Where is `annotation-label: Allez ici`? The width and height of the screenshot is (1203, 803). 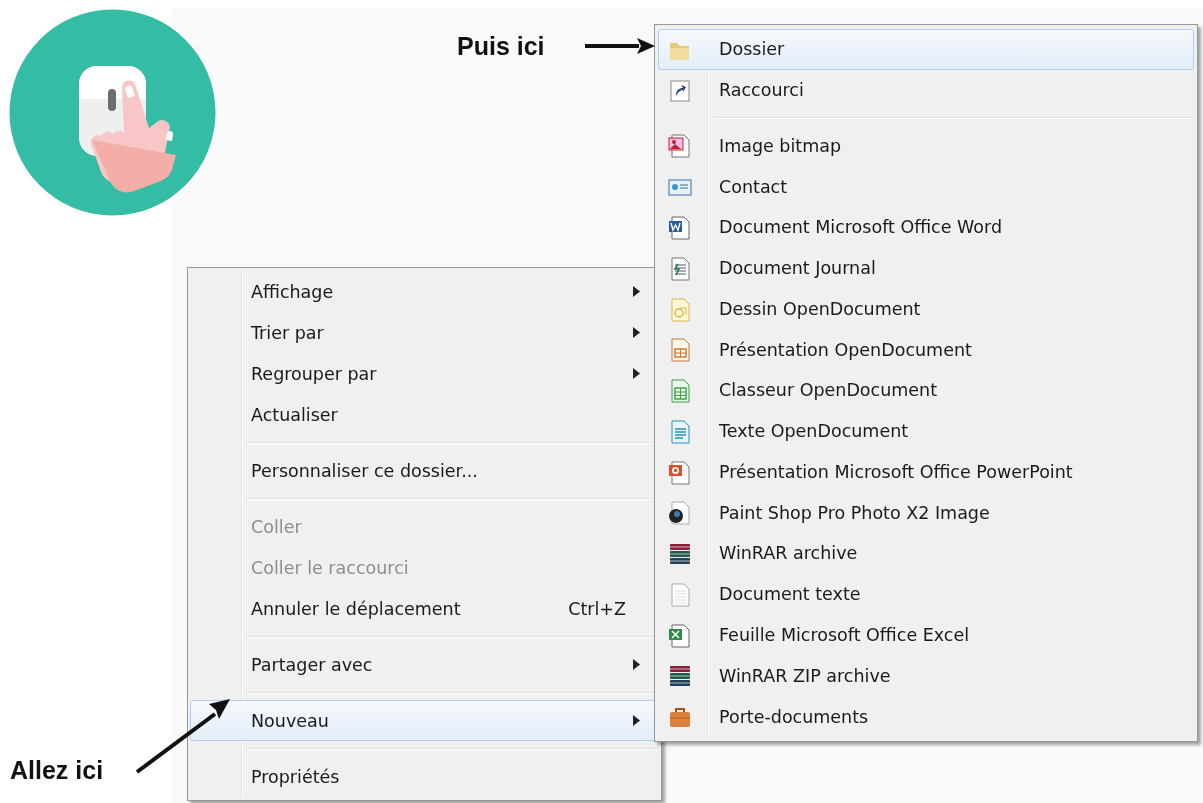 annotation-label: Allez ici is located at coordinates (57, 770).